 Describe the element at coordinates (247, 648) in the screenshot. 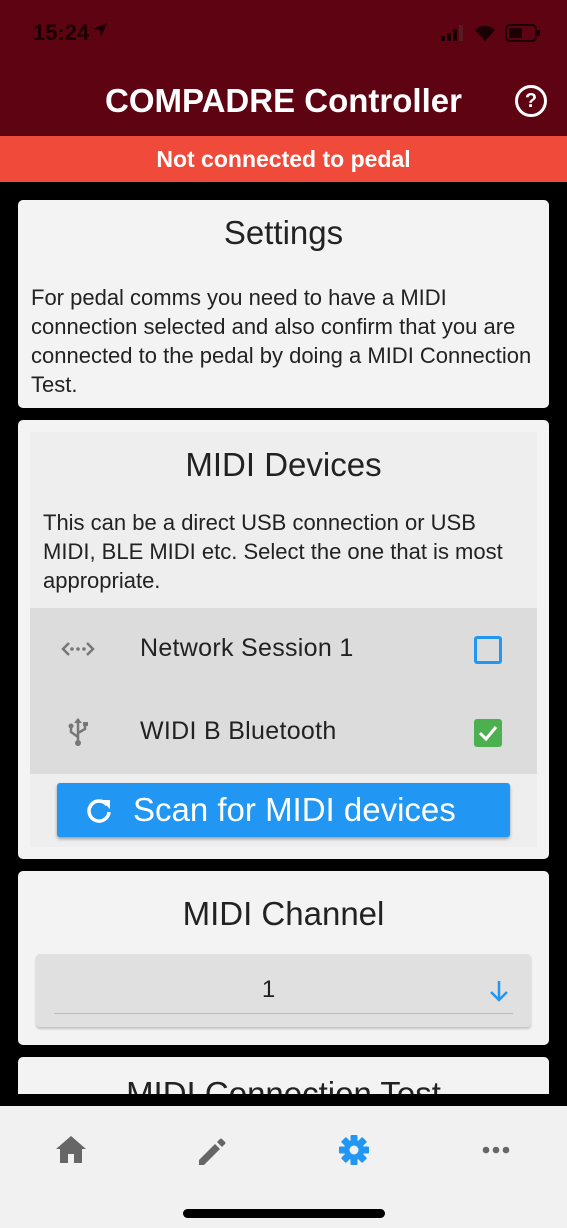

I see `device-name: Network Session 1` at that location.